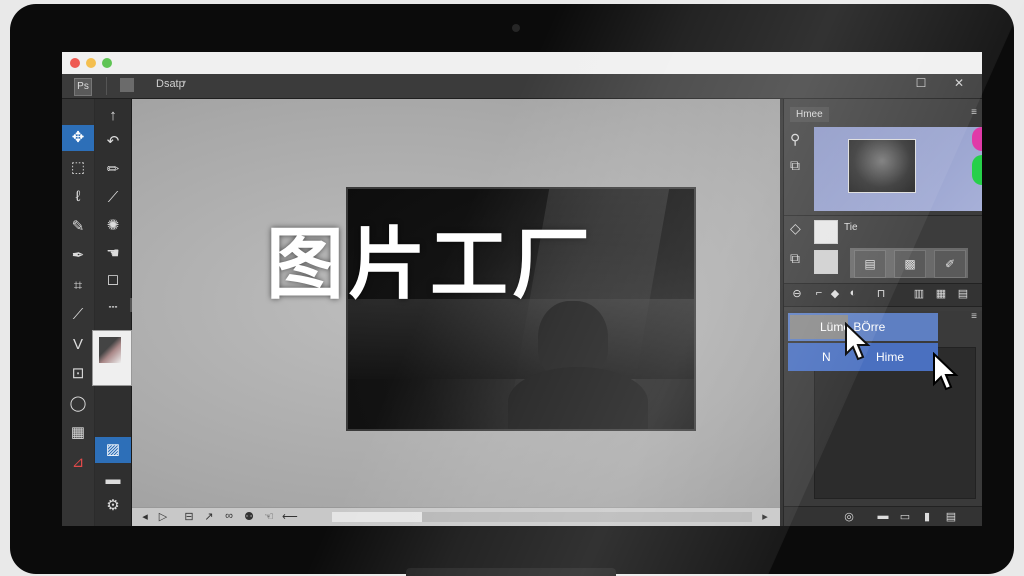 This screenshot has height=576, width=1024. I want to click on layer-drop-icon: ◐, so click(853, 293).